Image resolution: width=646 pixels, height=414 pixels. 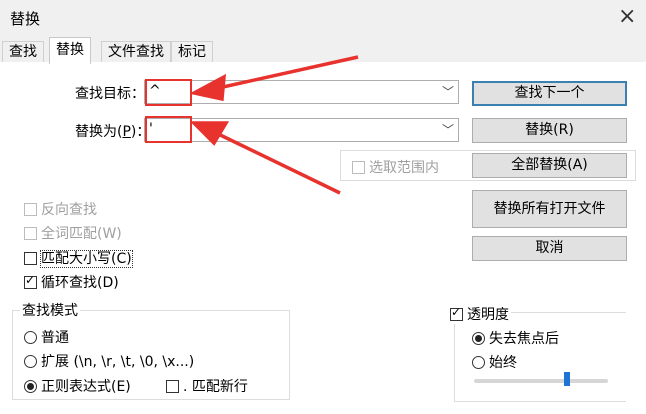 I want to click on dot-newline-option: . 匹配新行, so click(x=207, y=386).